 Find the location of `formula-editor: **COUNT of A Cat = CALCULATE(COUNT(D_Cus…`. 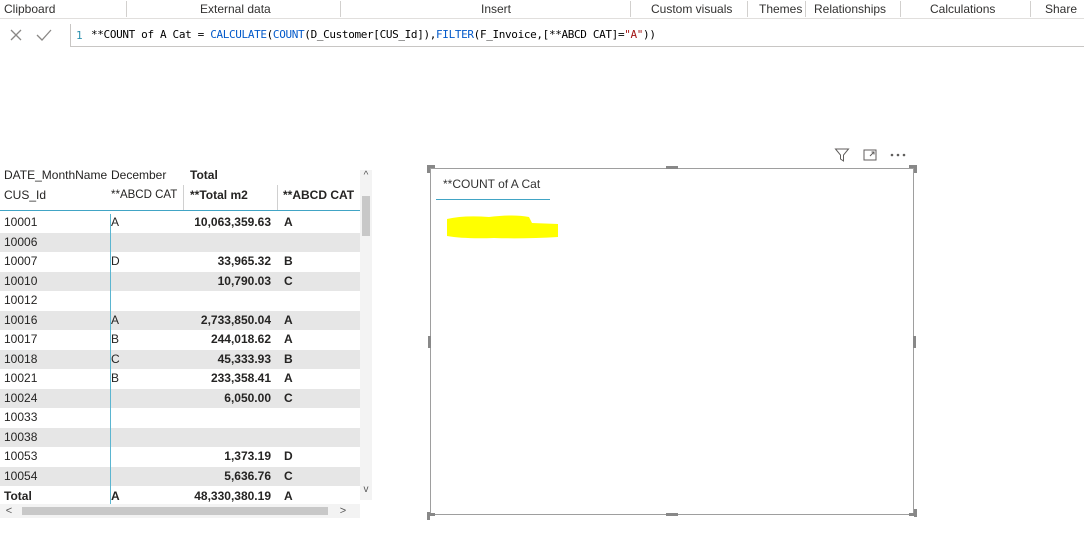

formula-editor: **COUNT of A Cat = CALCULATE(COUNT(D_Cus… is located at coordinates (373, 34).